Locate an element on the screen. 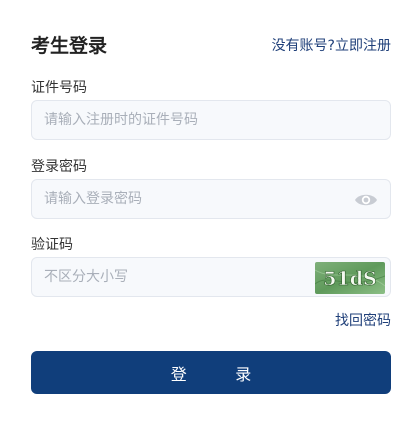 The width and height of the screenshot is (419, 431). captcha-input is located at coordinates (173, 277).